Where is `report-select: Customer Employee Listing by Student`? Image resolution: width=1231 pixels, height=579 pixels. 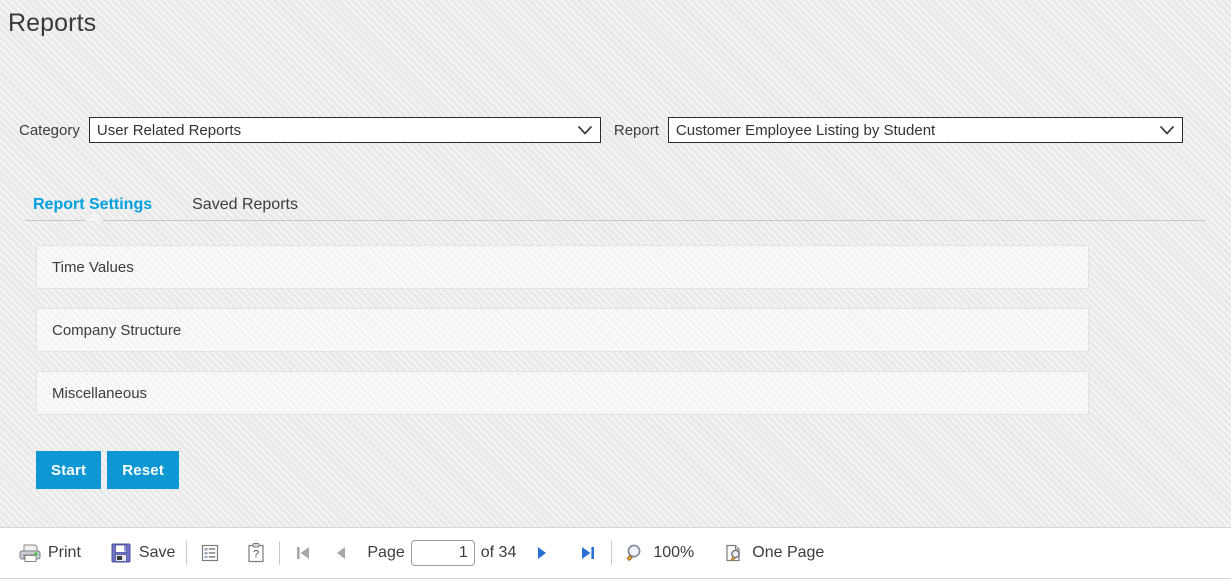 report-select: Customer Employee Listing by Student is located at coordinates (925, 130).